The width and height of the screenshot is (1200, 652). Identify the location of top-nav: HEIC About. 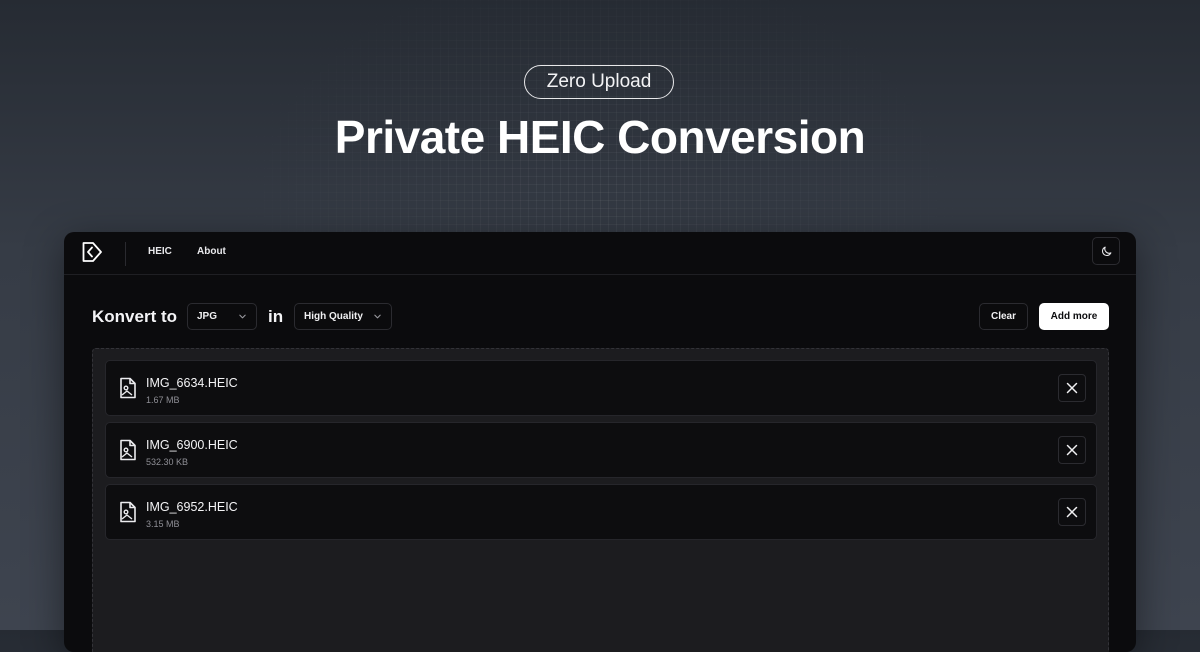
(600, 253).